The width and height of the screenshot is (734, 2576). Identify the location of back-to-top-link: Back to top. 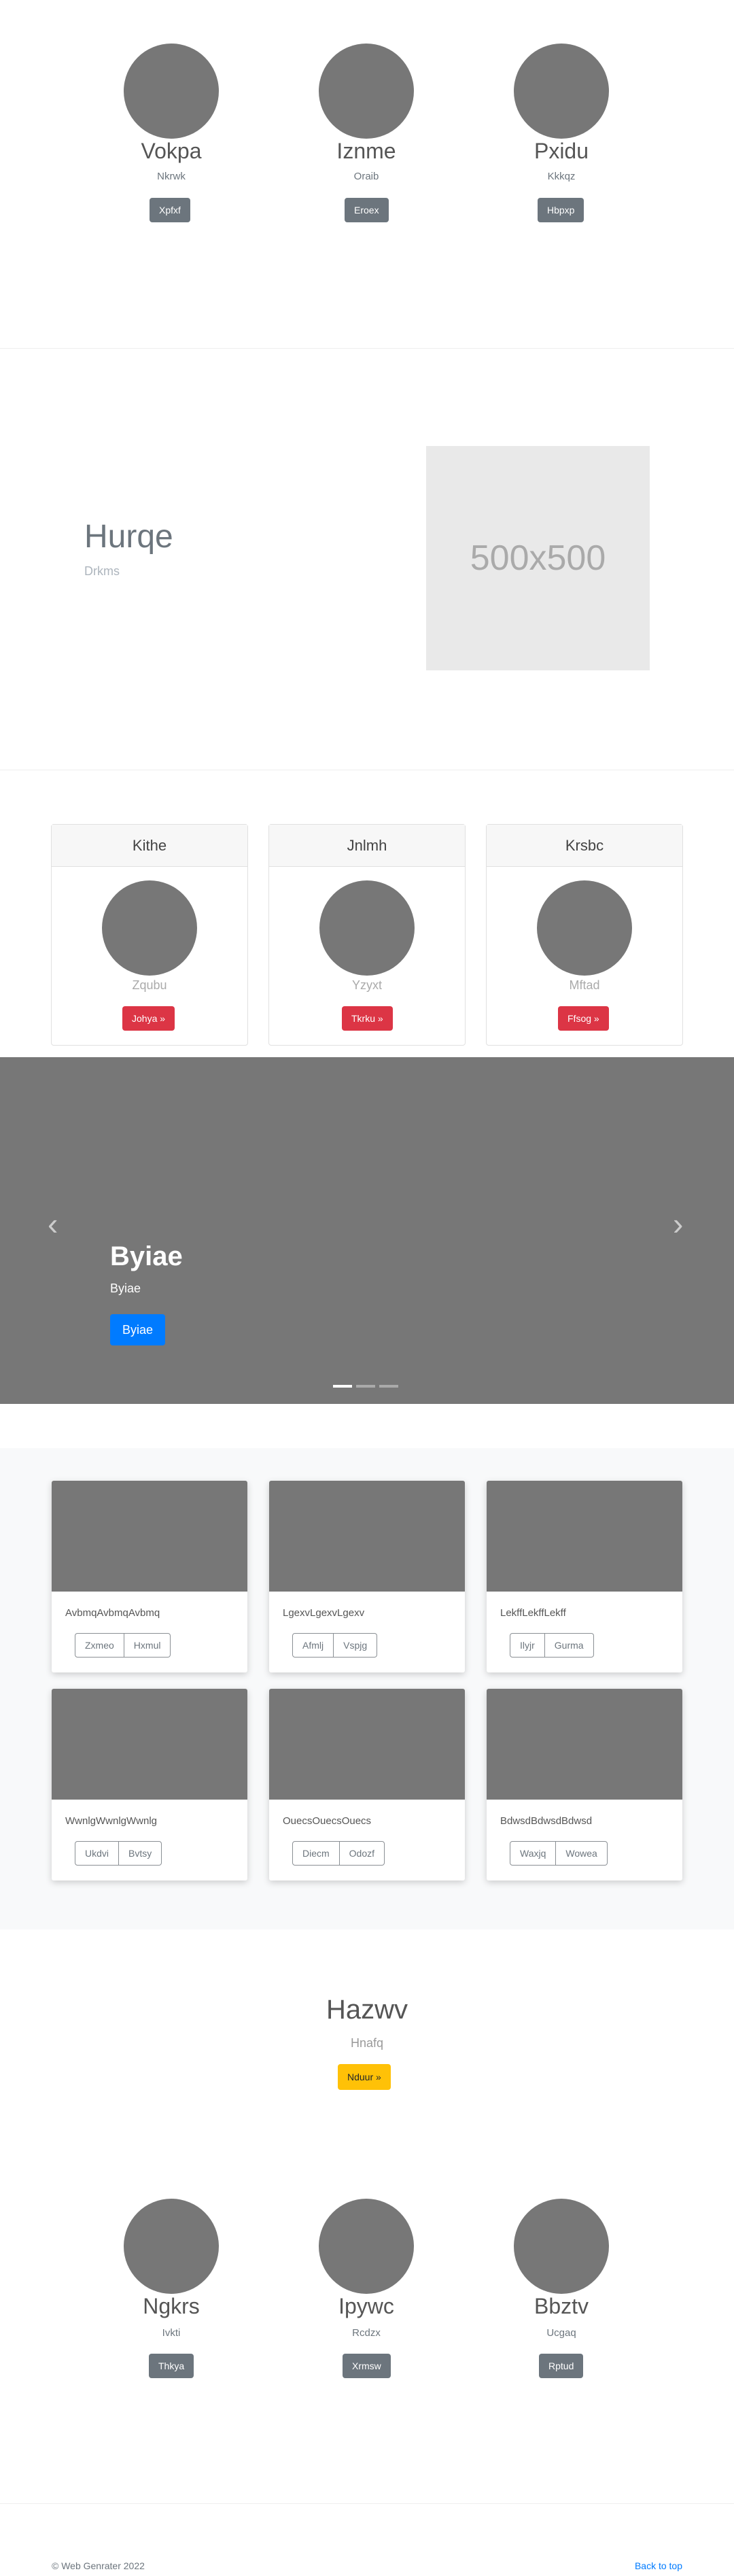
(658, 2565).